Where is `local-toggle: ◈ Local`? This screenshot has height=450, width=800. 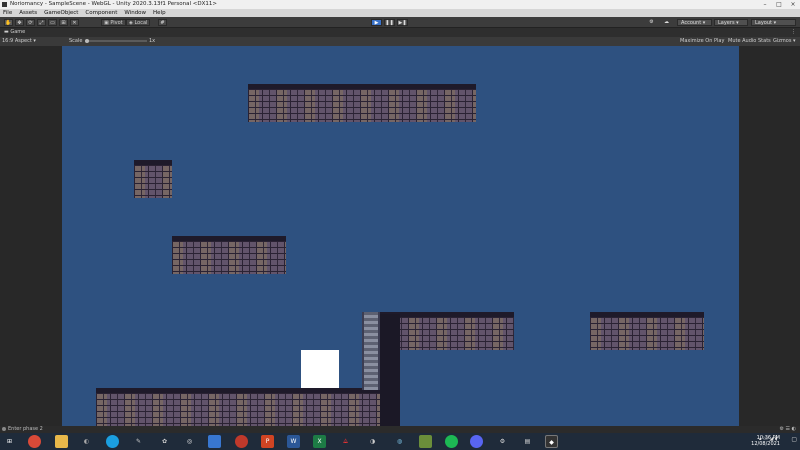
local-toggle: ◈ Local is located at coordinates (138, 22).